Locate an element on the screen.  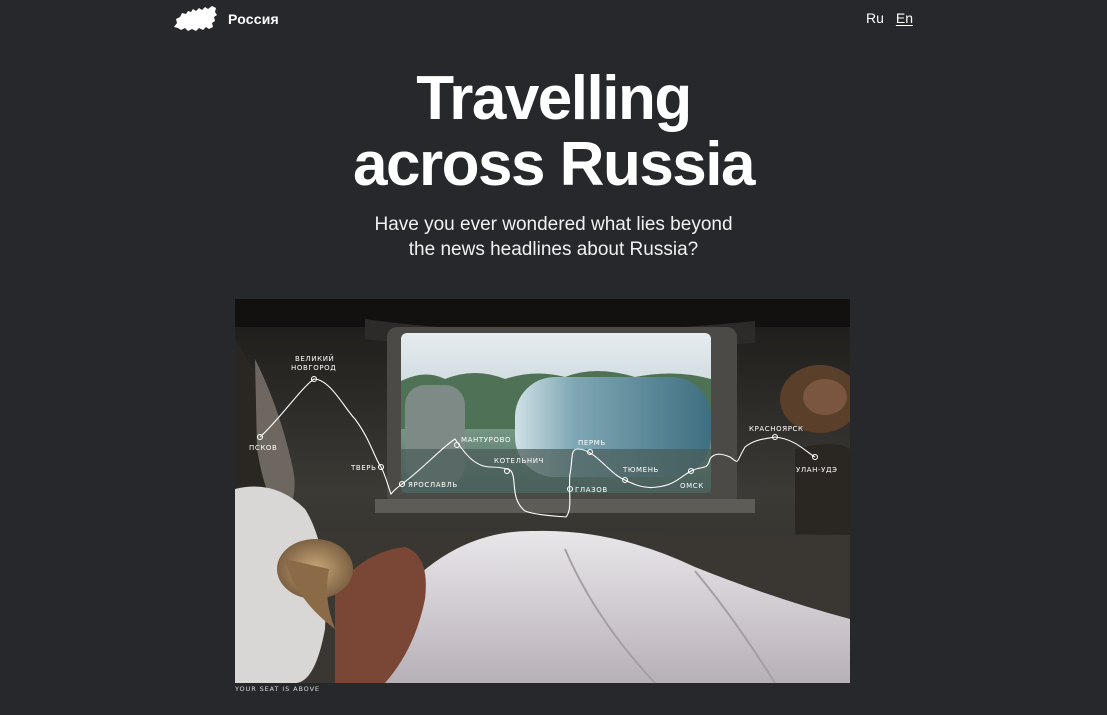
title-line-2: across Russia is located at coordinates (554, 164).